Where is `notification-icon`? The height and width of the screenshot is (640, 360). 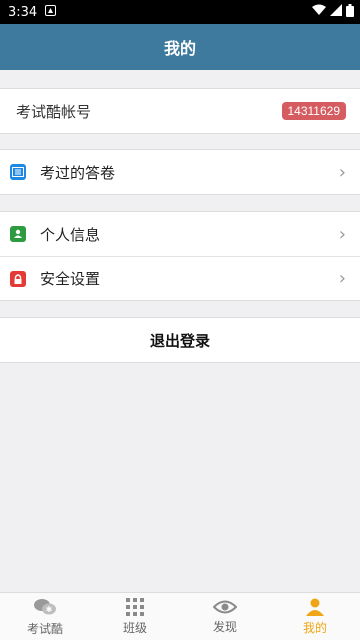 notification-icon is located at coordinates (51, 12).